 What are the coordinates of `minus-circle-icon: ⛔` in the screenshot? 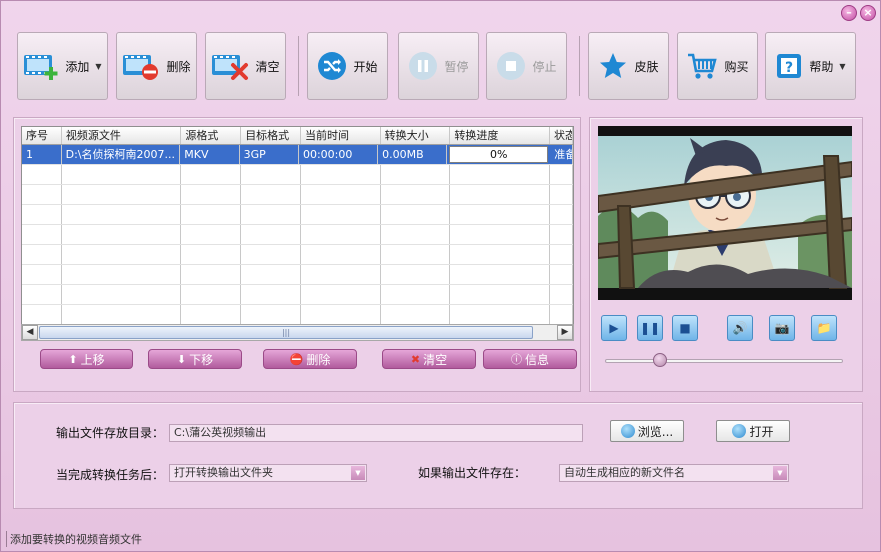 It's located at (296, 359).